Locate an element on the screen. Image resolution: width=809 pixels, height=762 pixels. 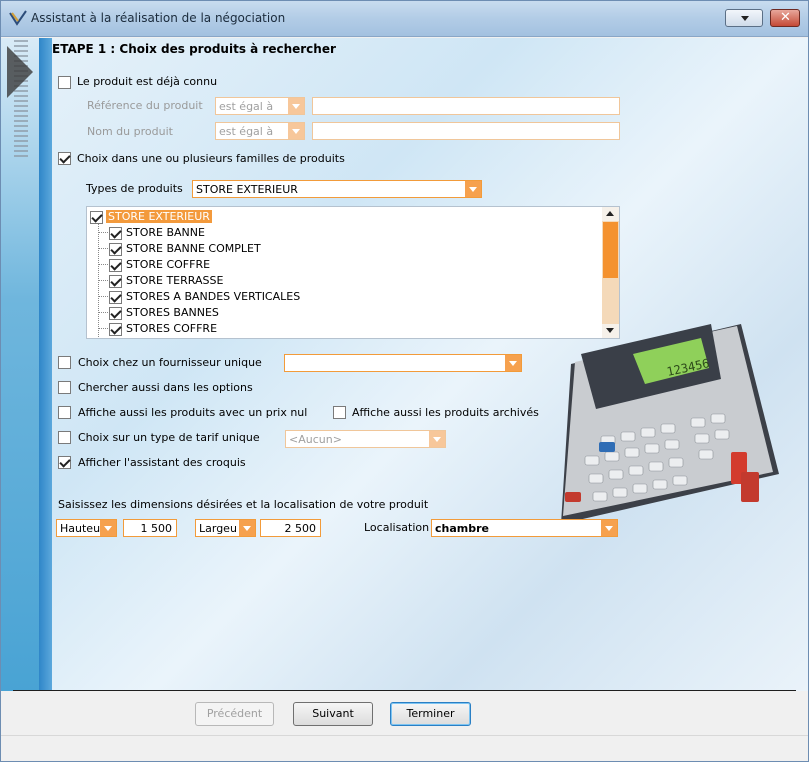
tree-scrollbar is located at coordinates (610, 272).